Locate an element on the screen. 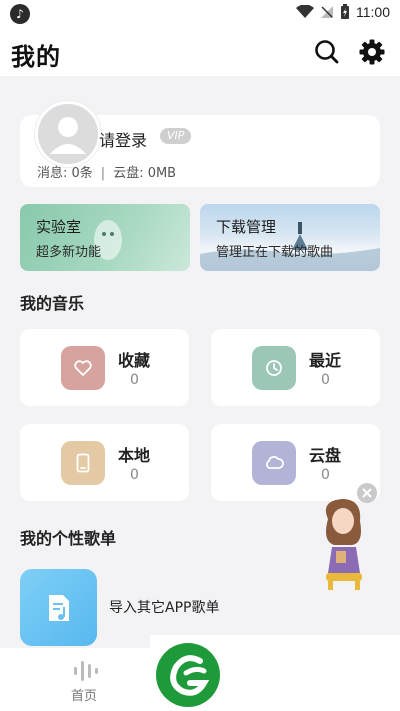 The height and width of the screenshot is (711, 400). favorites-tile: 收藏 0 is located at coordinates (104, 367).